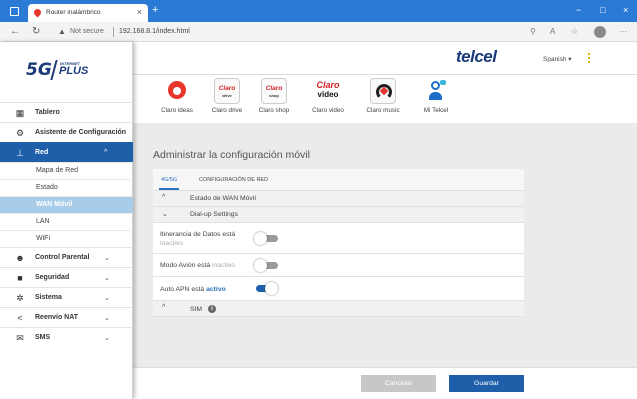  Describe the element at coordinates (14, 11) in the screenshot. I see `browser-app-icon` at that location.